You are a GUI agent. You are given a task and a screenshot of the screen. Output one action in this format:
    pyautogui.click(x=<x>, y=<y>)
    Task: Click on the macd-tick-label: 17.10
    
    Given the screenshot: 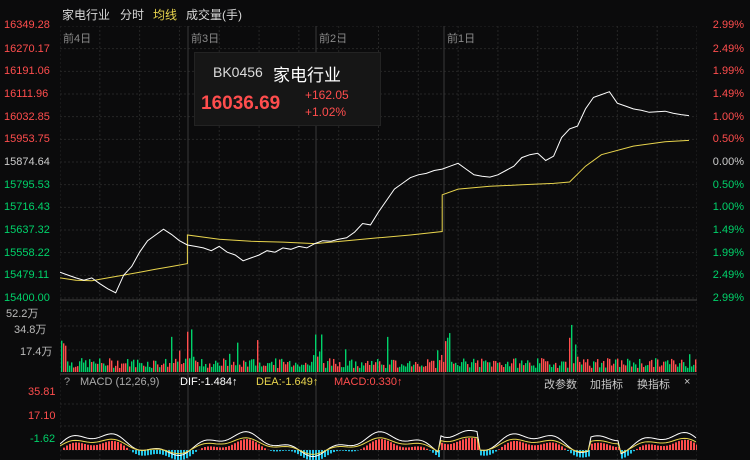 What is the action you would take?
    pyautogui.click(x=42, y=416)
    